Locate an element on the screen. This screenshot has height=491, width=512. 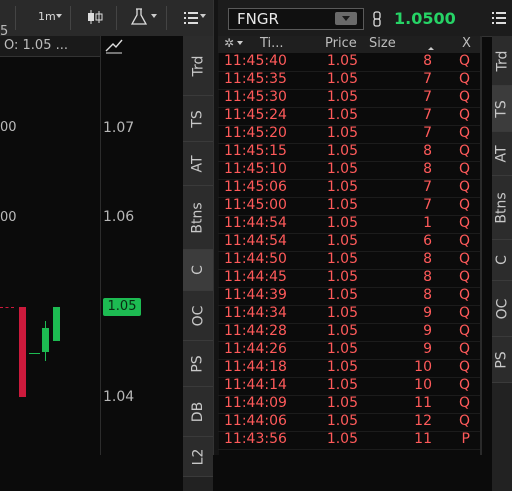
gear-icon: ✲ is located at coordinates (229, 43).